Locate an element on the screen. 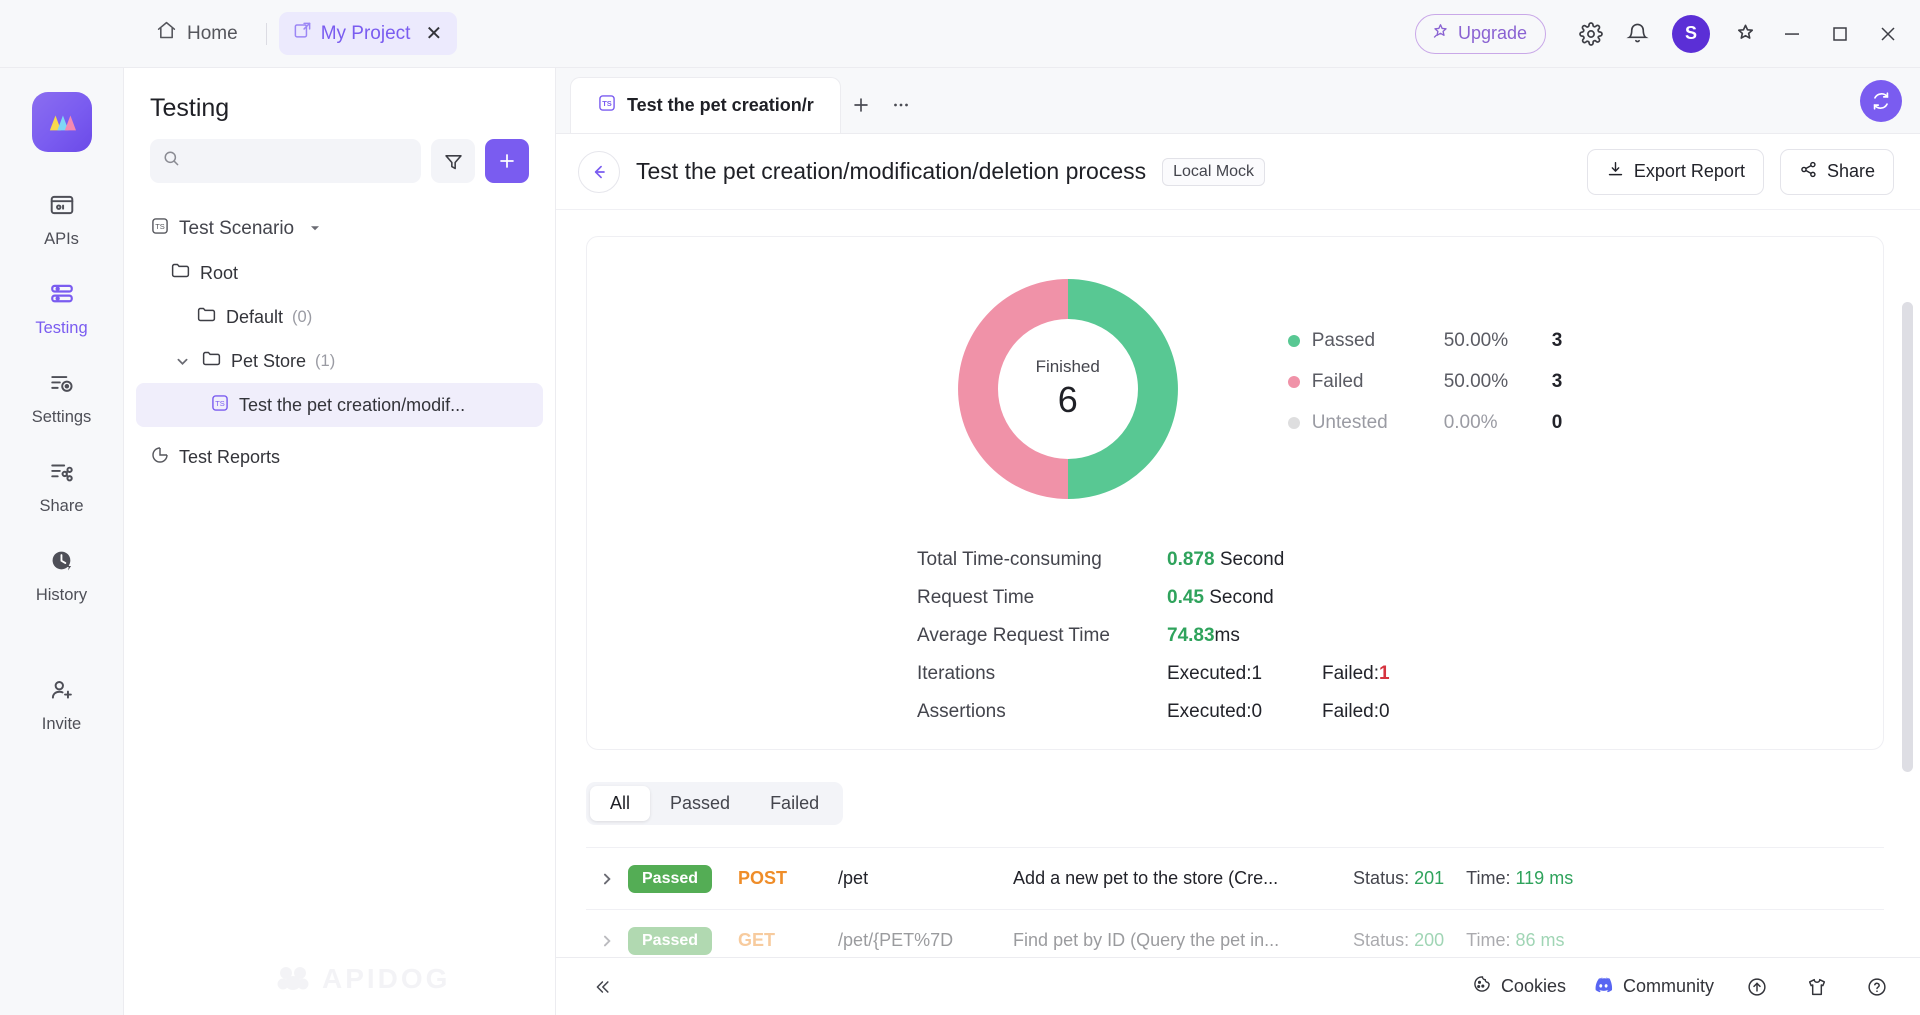 The image size is (1920, 1015). report-actions: Export Report Share is located at coordinates (1740, 171).